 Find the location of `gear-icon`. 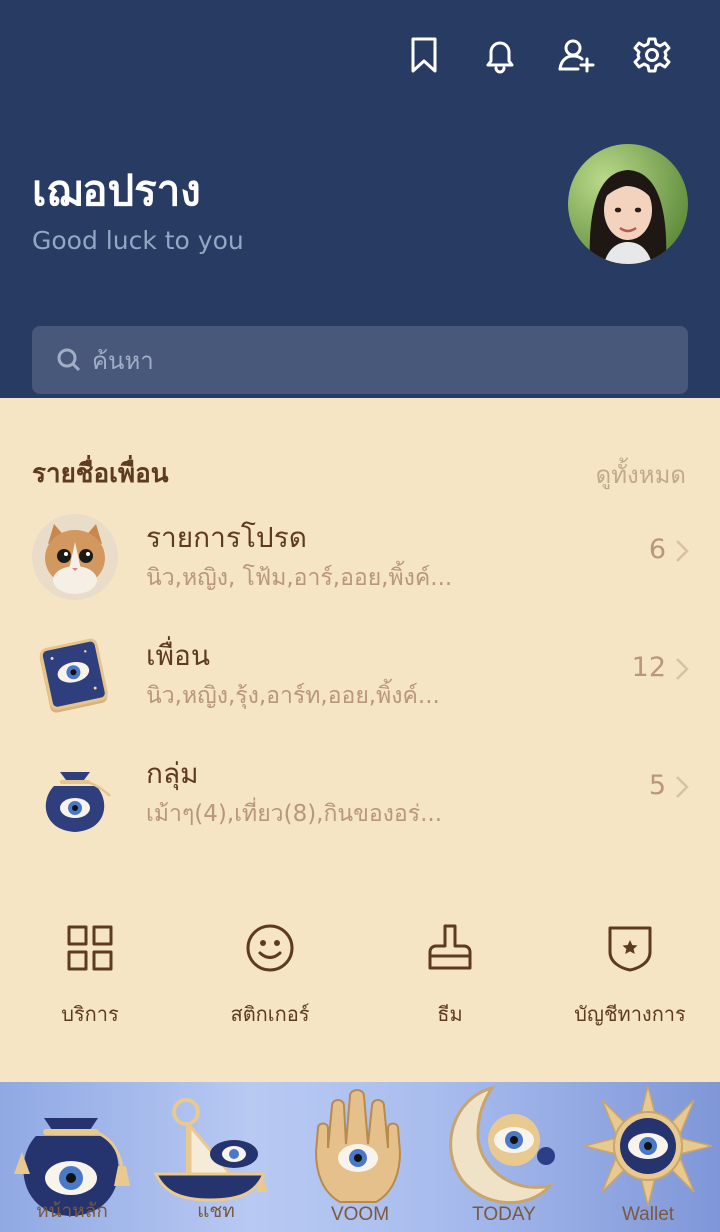

gear-icon is located at coordinates (652, 55).